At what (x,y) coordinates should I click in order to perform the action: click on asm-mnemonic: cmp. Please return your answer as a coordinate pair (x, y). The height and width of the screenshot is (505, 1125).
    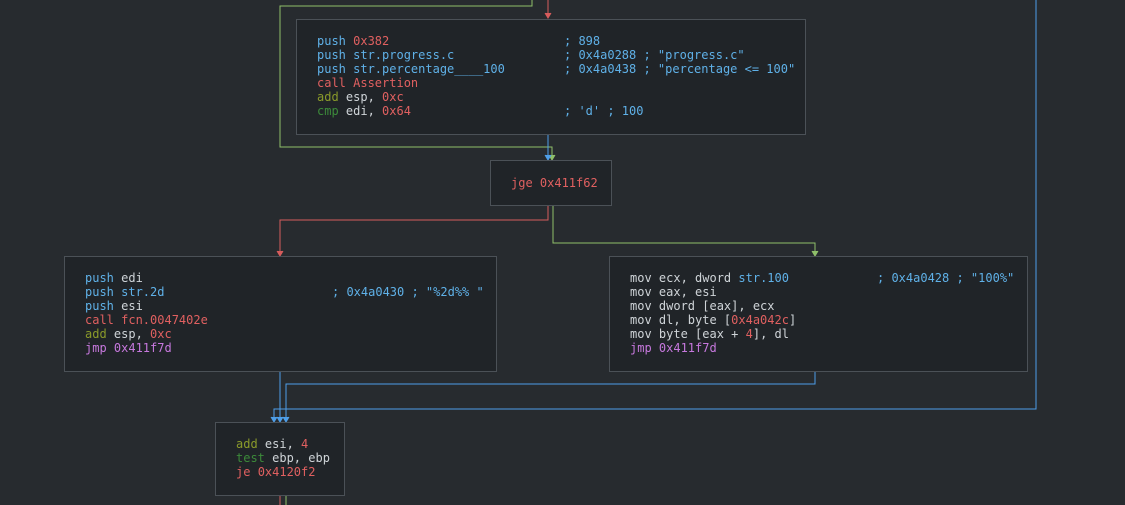
    Looking at the image, I should click on (331, 111).